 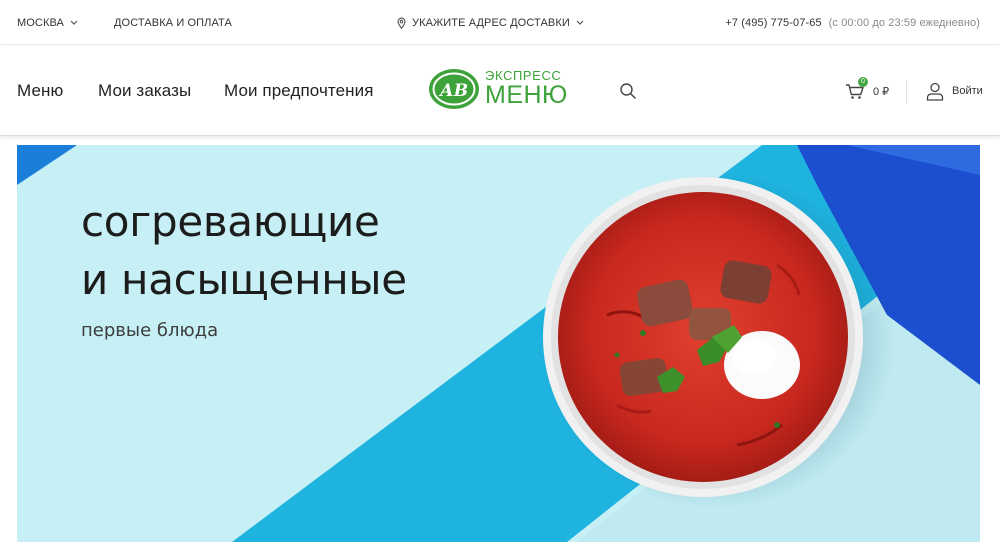 I want to click on login-label: Войти, so click(x=967, y=91).